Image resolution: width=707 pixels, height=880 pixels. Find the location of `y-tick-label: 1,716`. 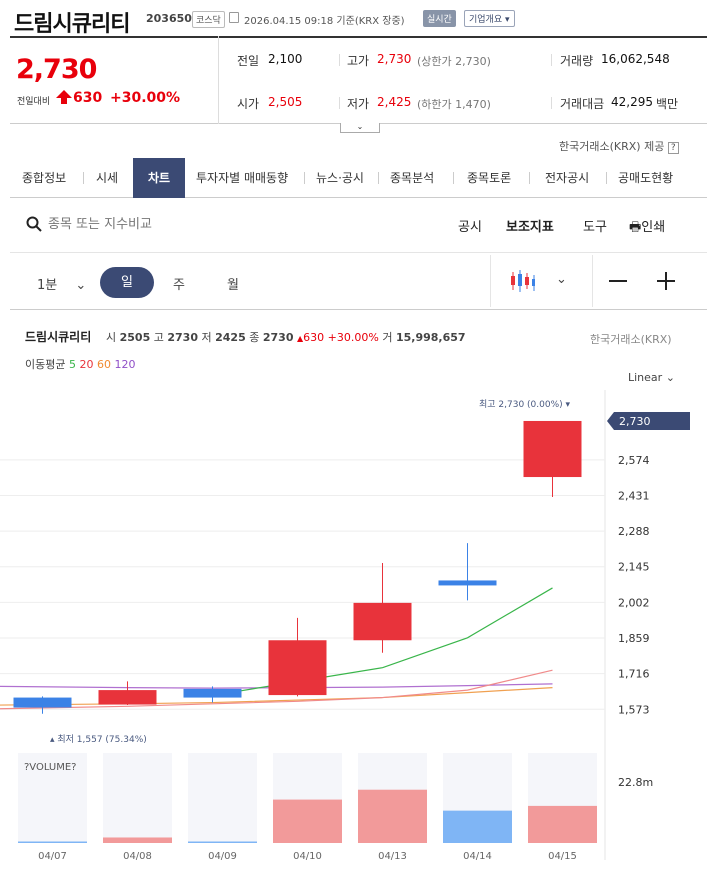

y-tick-label: 1,716 is located at coordinates (634, 674).